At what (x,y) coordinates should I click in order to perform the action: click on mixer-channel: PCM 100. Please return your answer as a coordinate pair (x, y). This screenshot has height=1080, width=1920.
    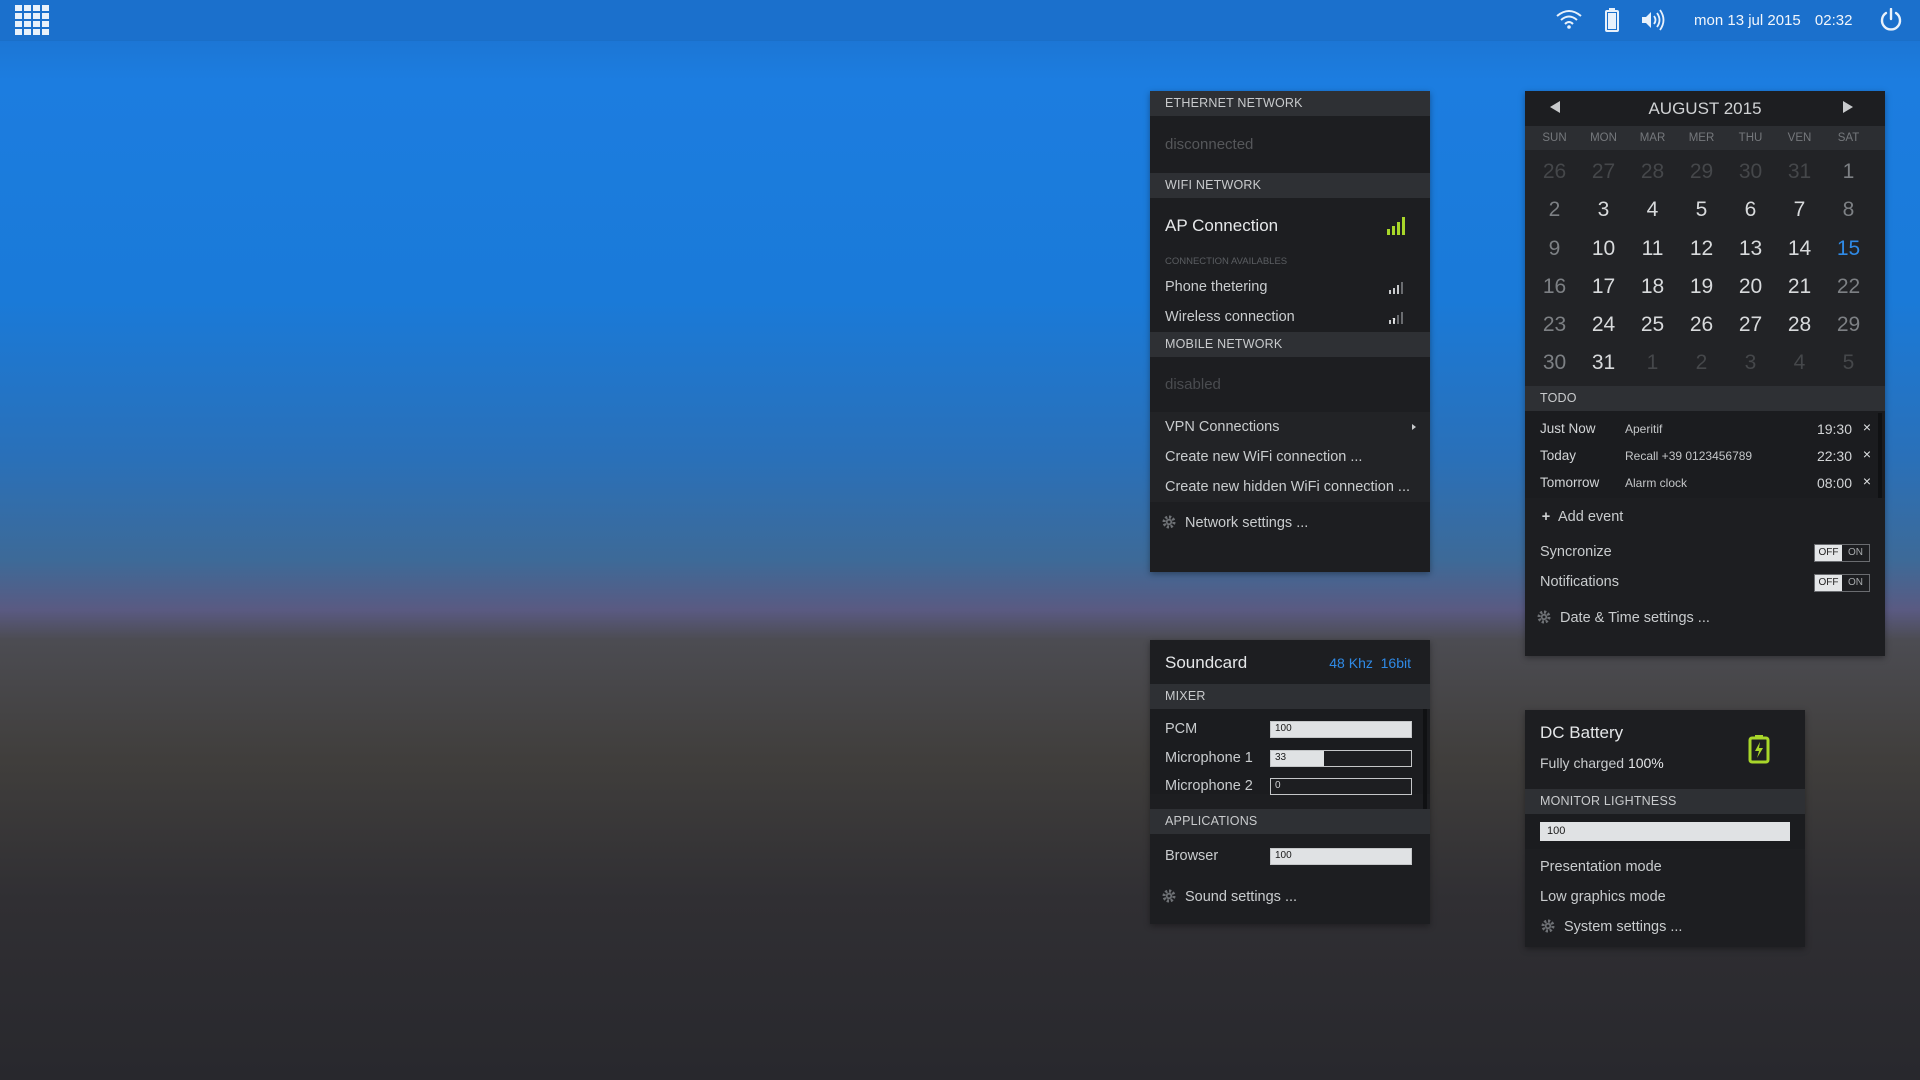
    Looking at the image, I should click on (1290, 731).